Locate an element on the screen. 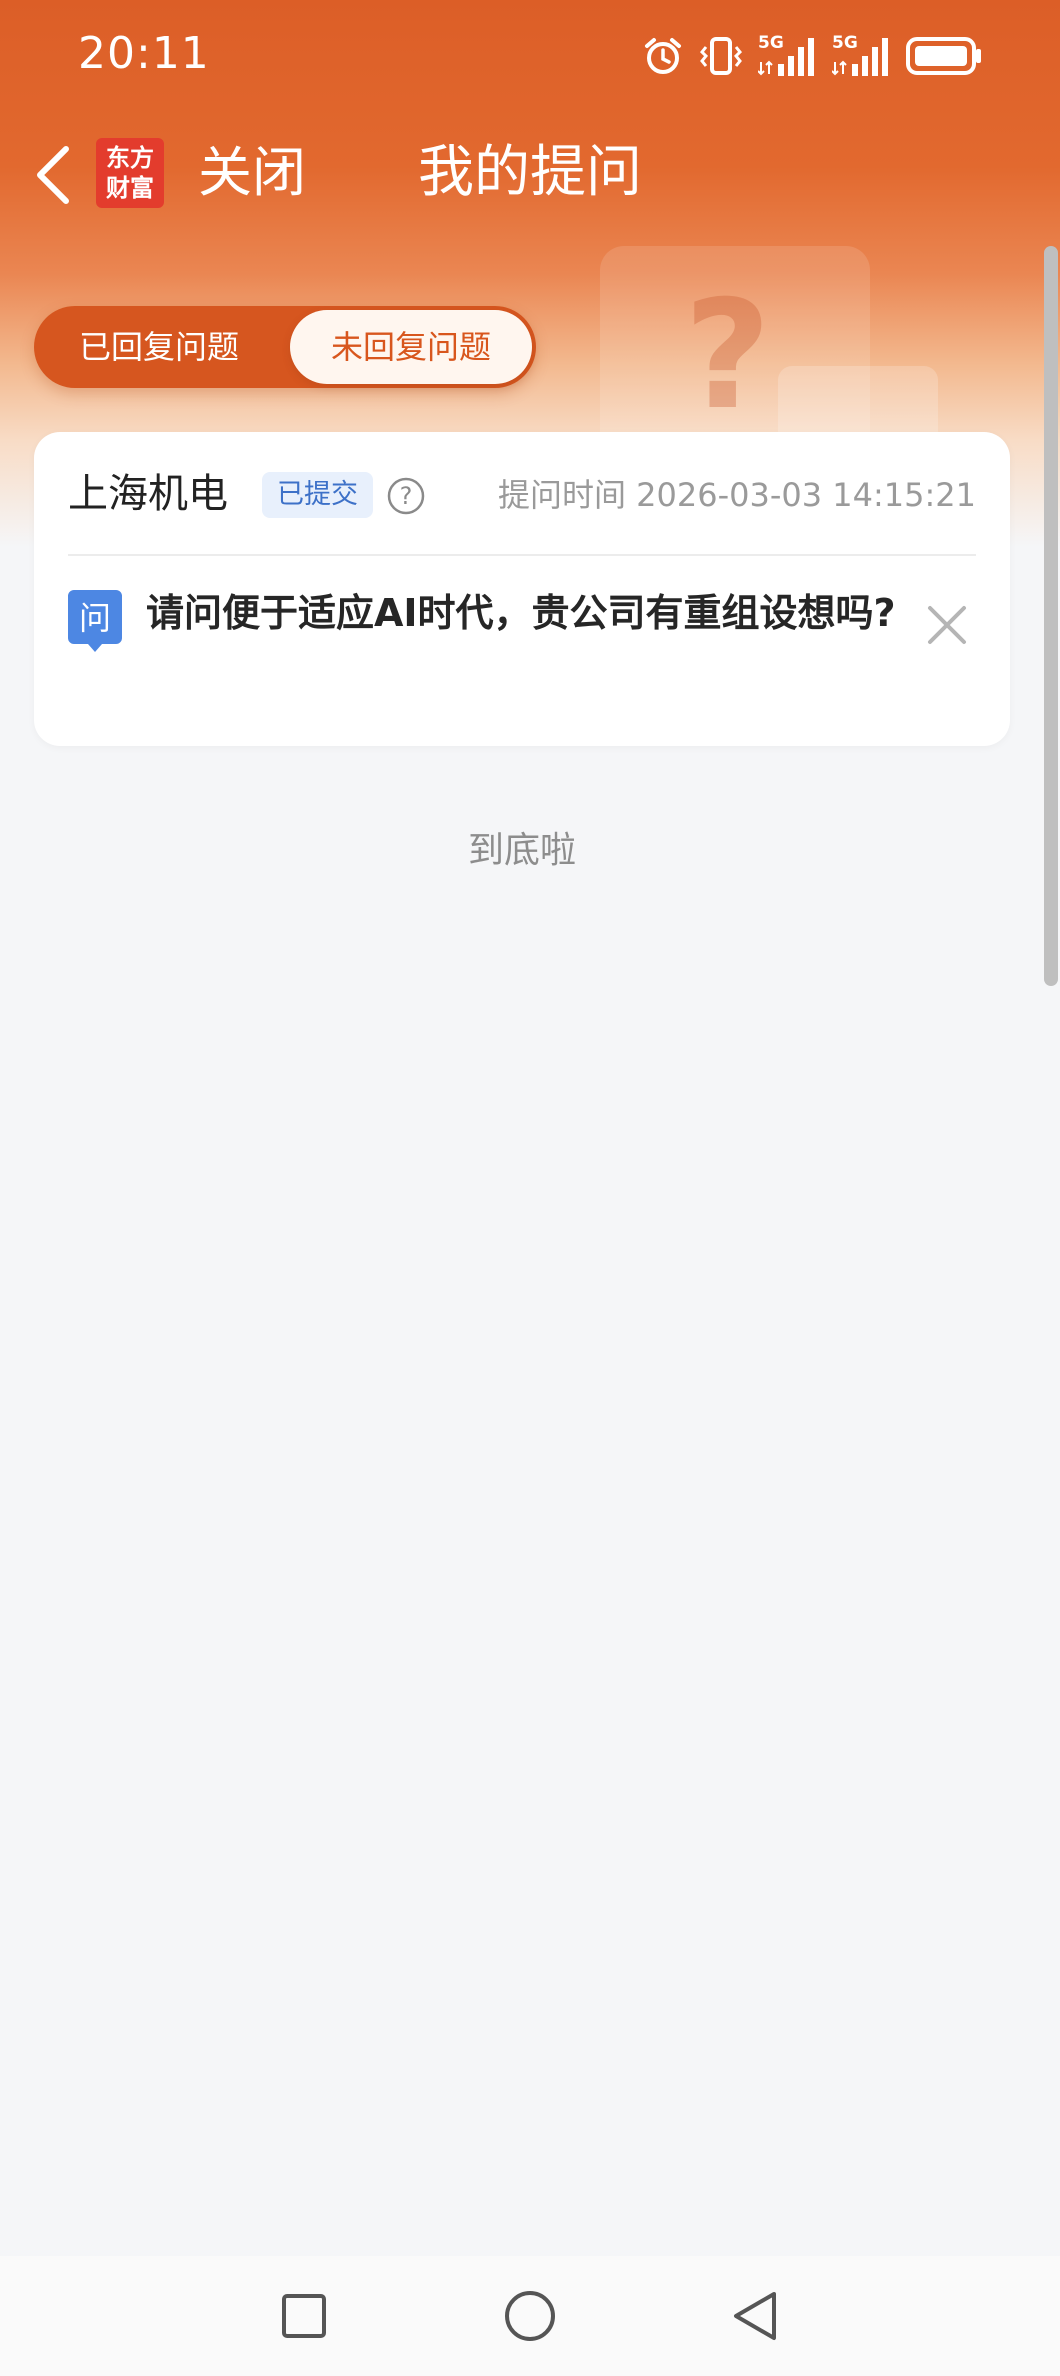 The height and width of the screenshot is (2376, 1060). alarm-icon is located at coordinates (663, 56).